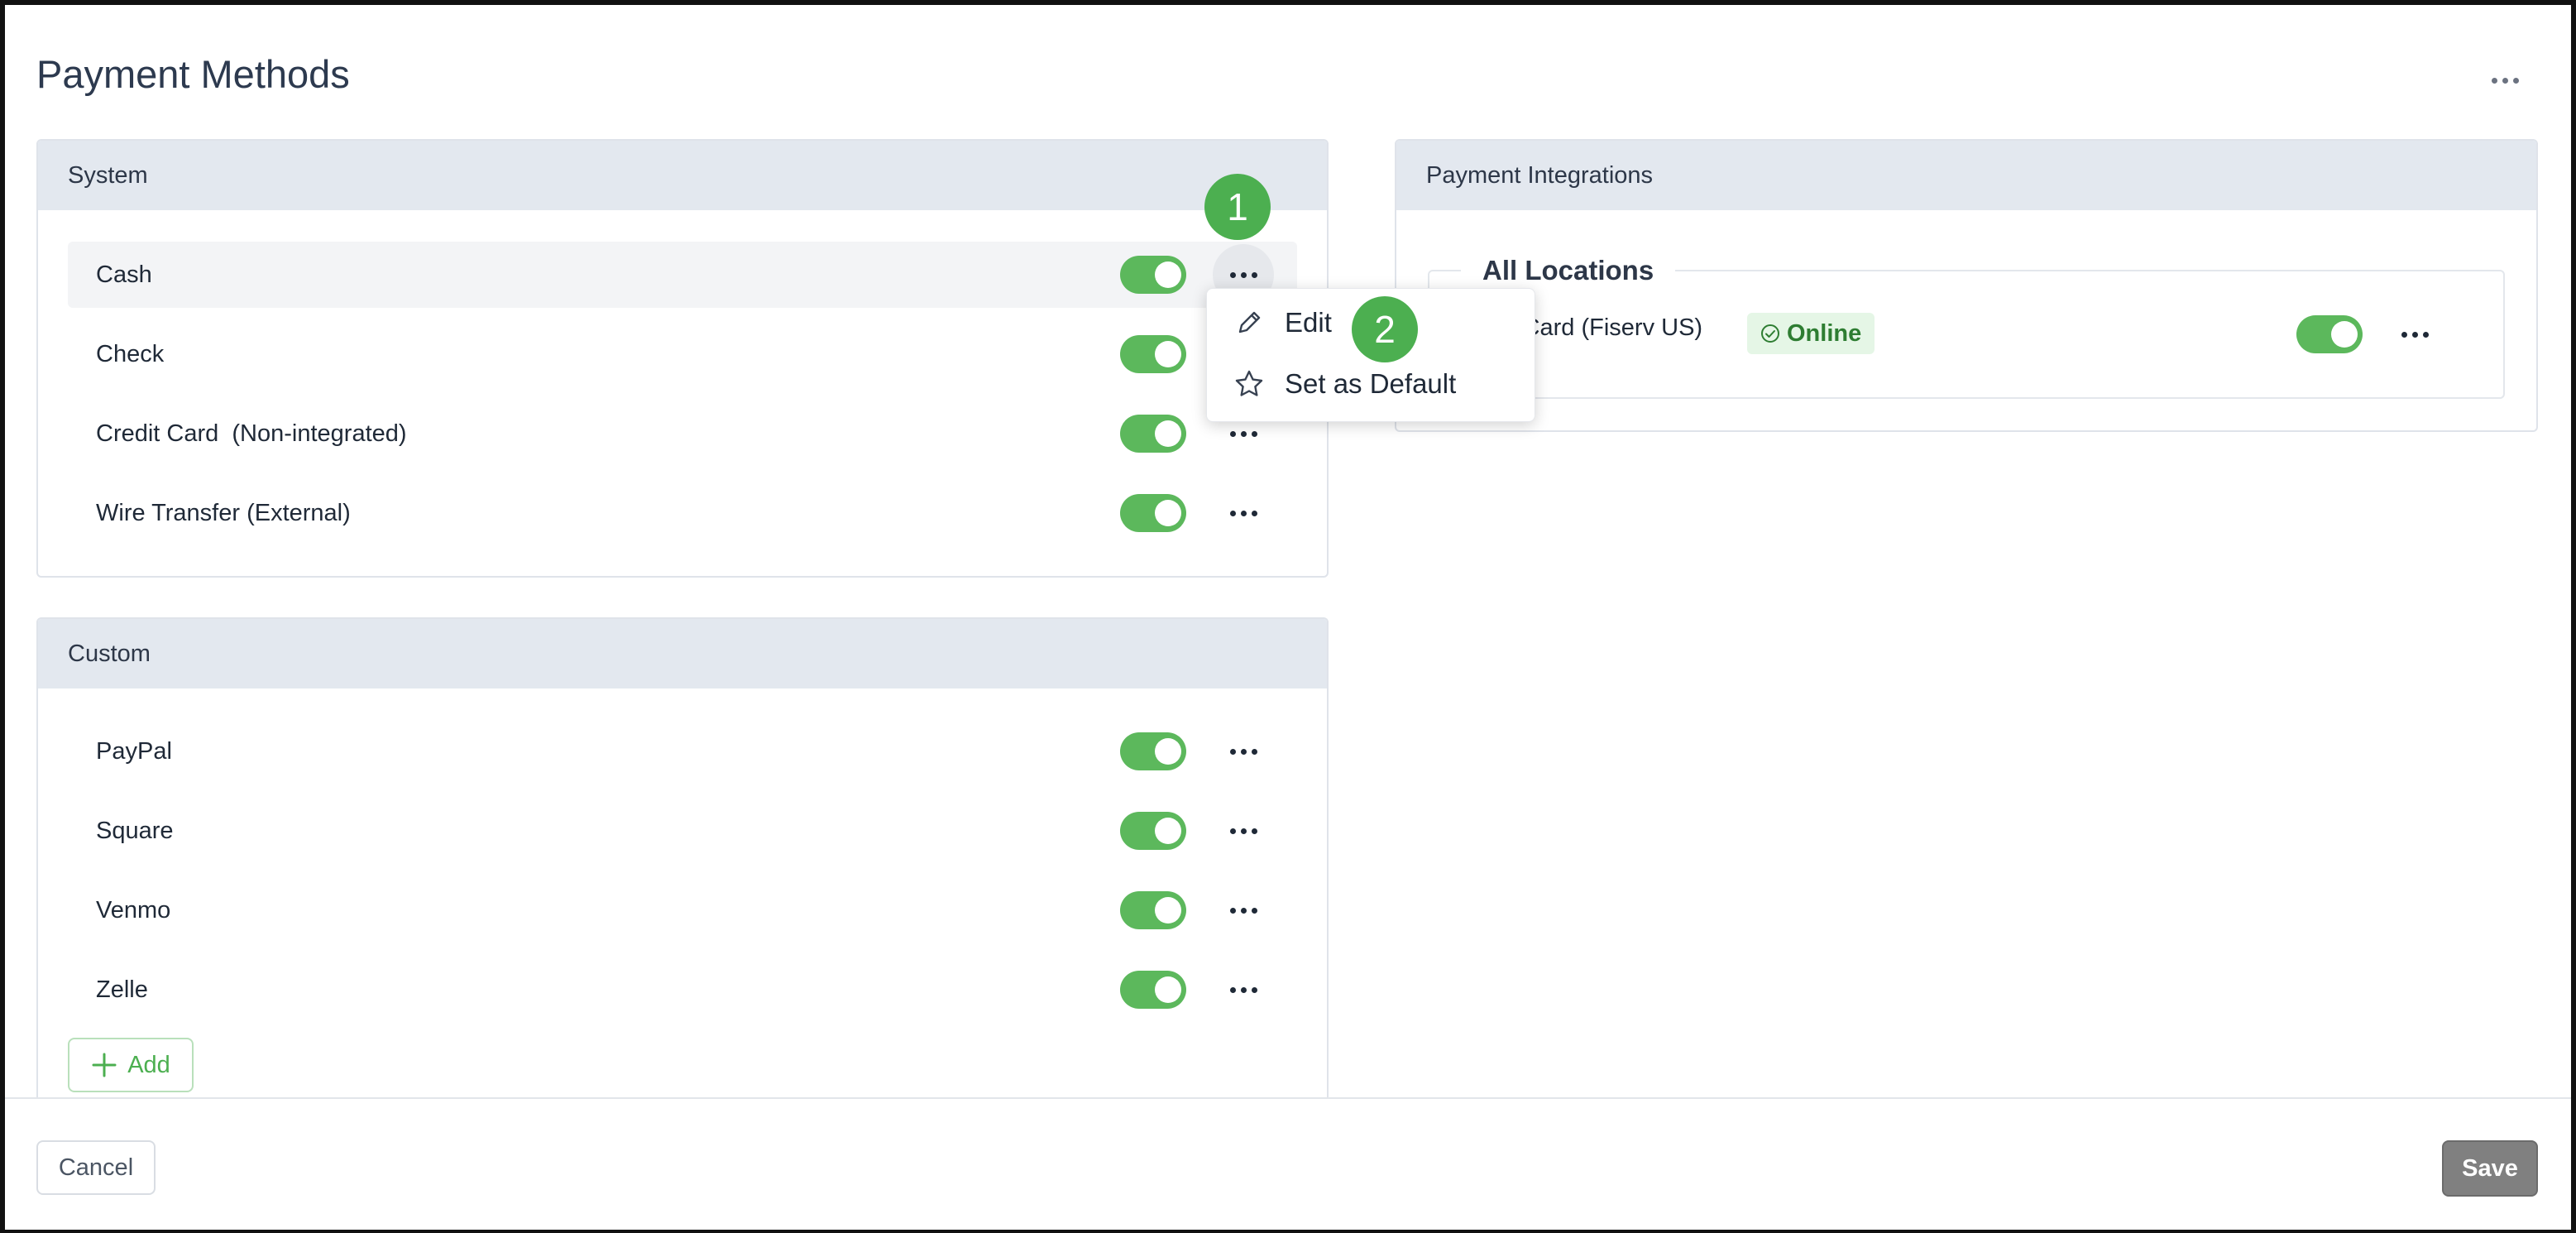  Describe the element at coordinates (133, 910) in the screenshot. I see `payment-method-label: Venmo` at that location.